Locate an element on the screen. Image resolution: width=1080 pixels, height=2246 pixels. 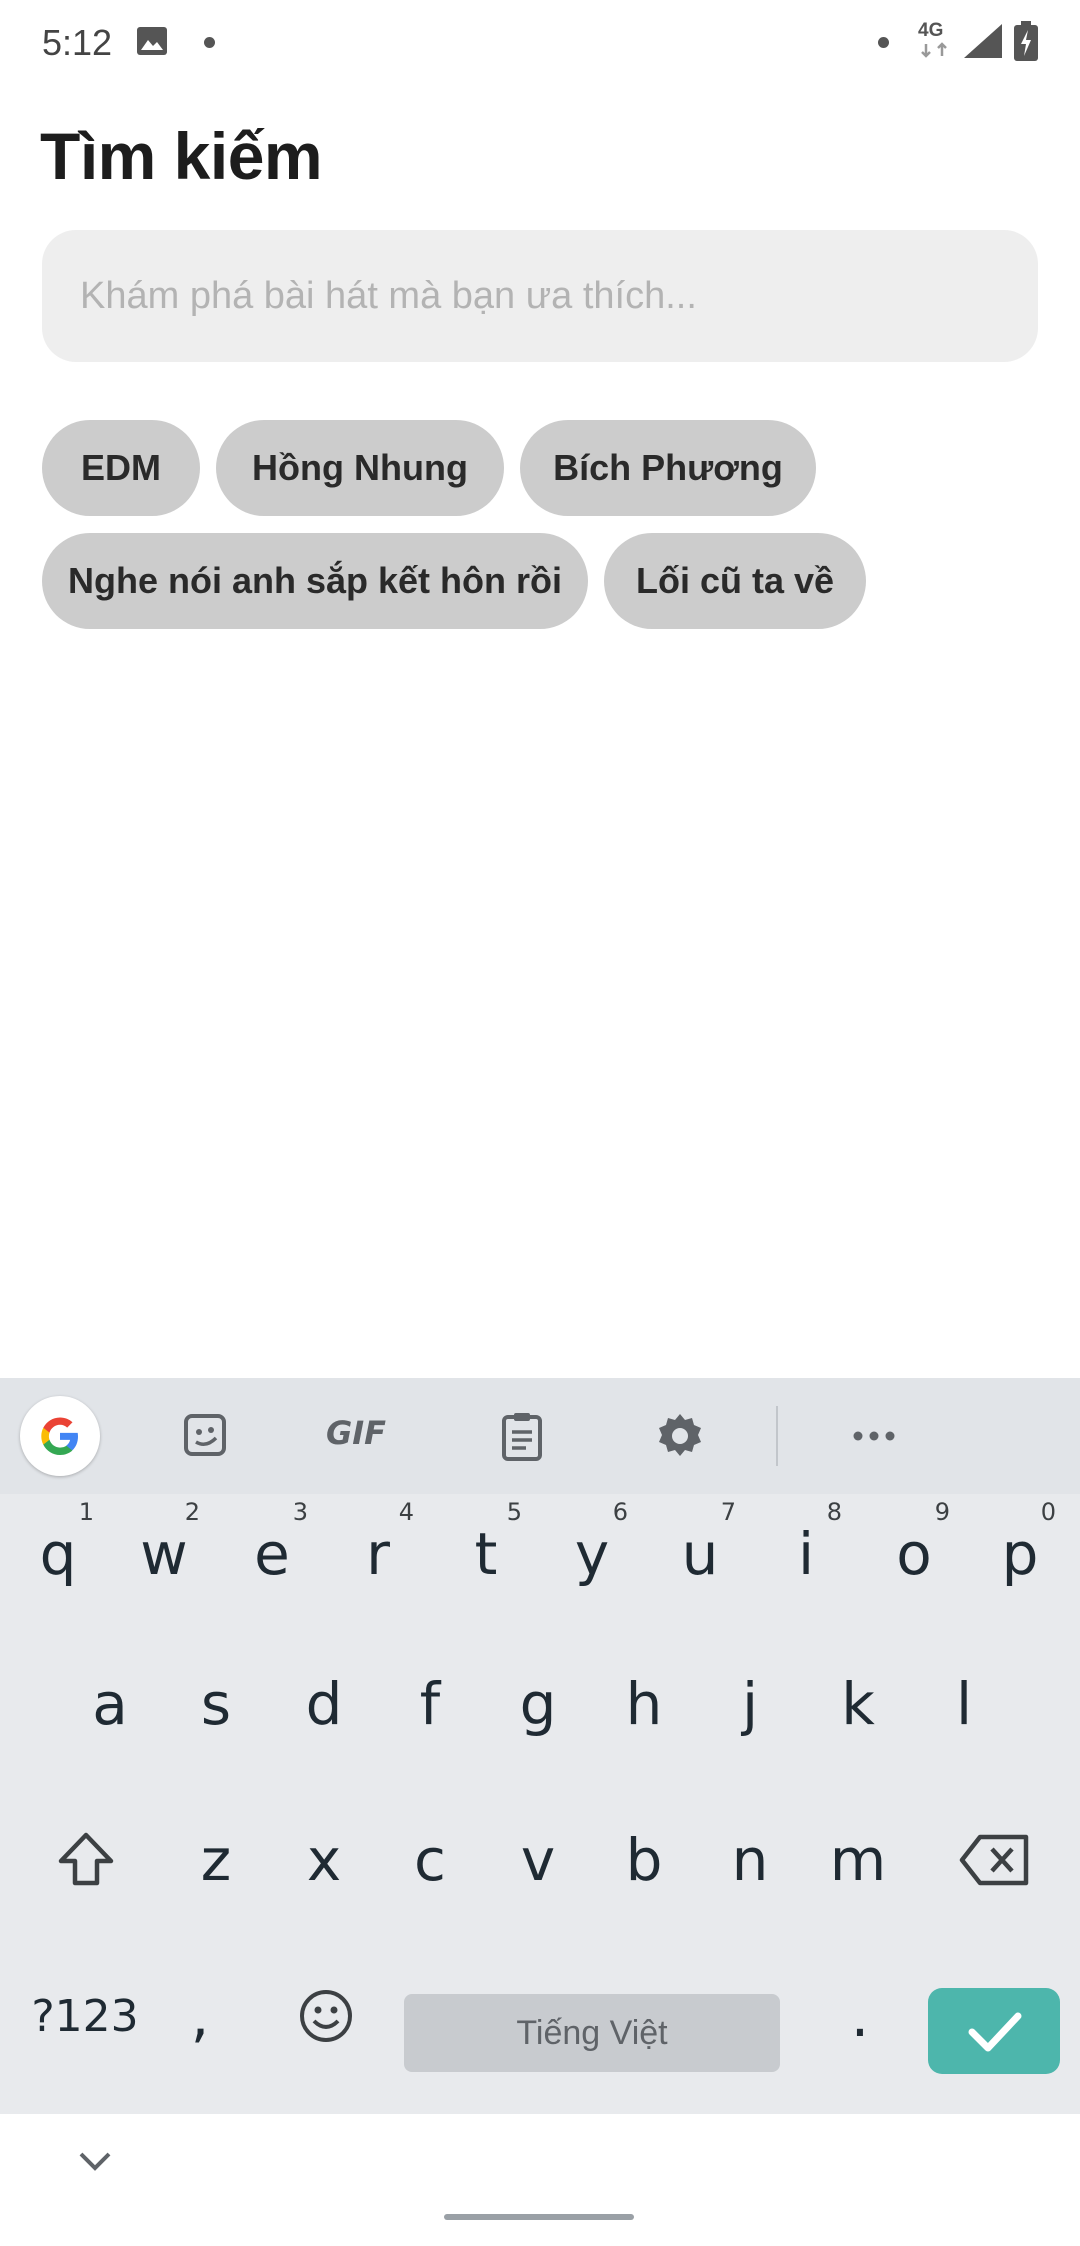
image-notification-icon is located at coordinates (152, 41).